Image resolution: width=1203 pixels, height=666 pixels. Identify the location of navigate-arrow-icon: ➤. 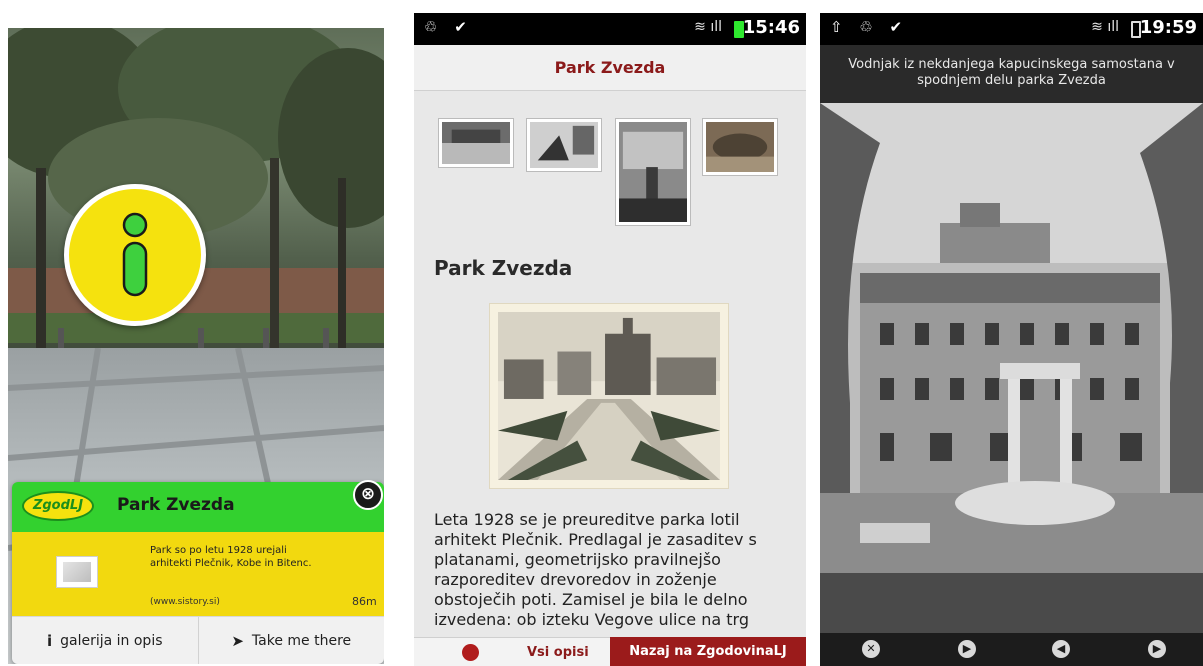
(237, 640).